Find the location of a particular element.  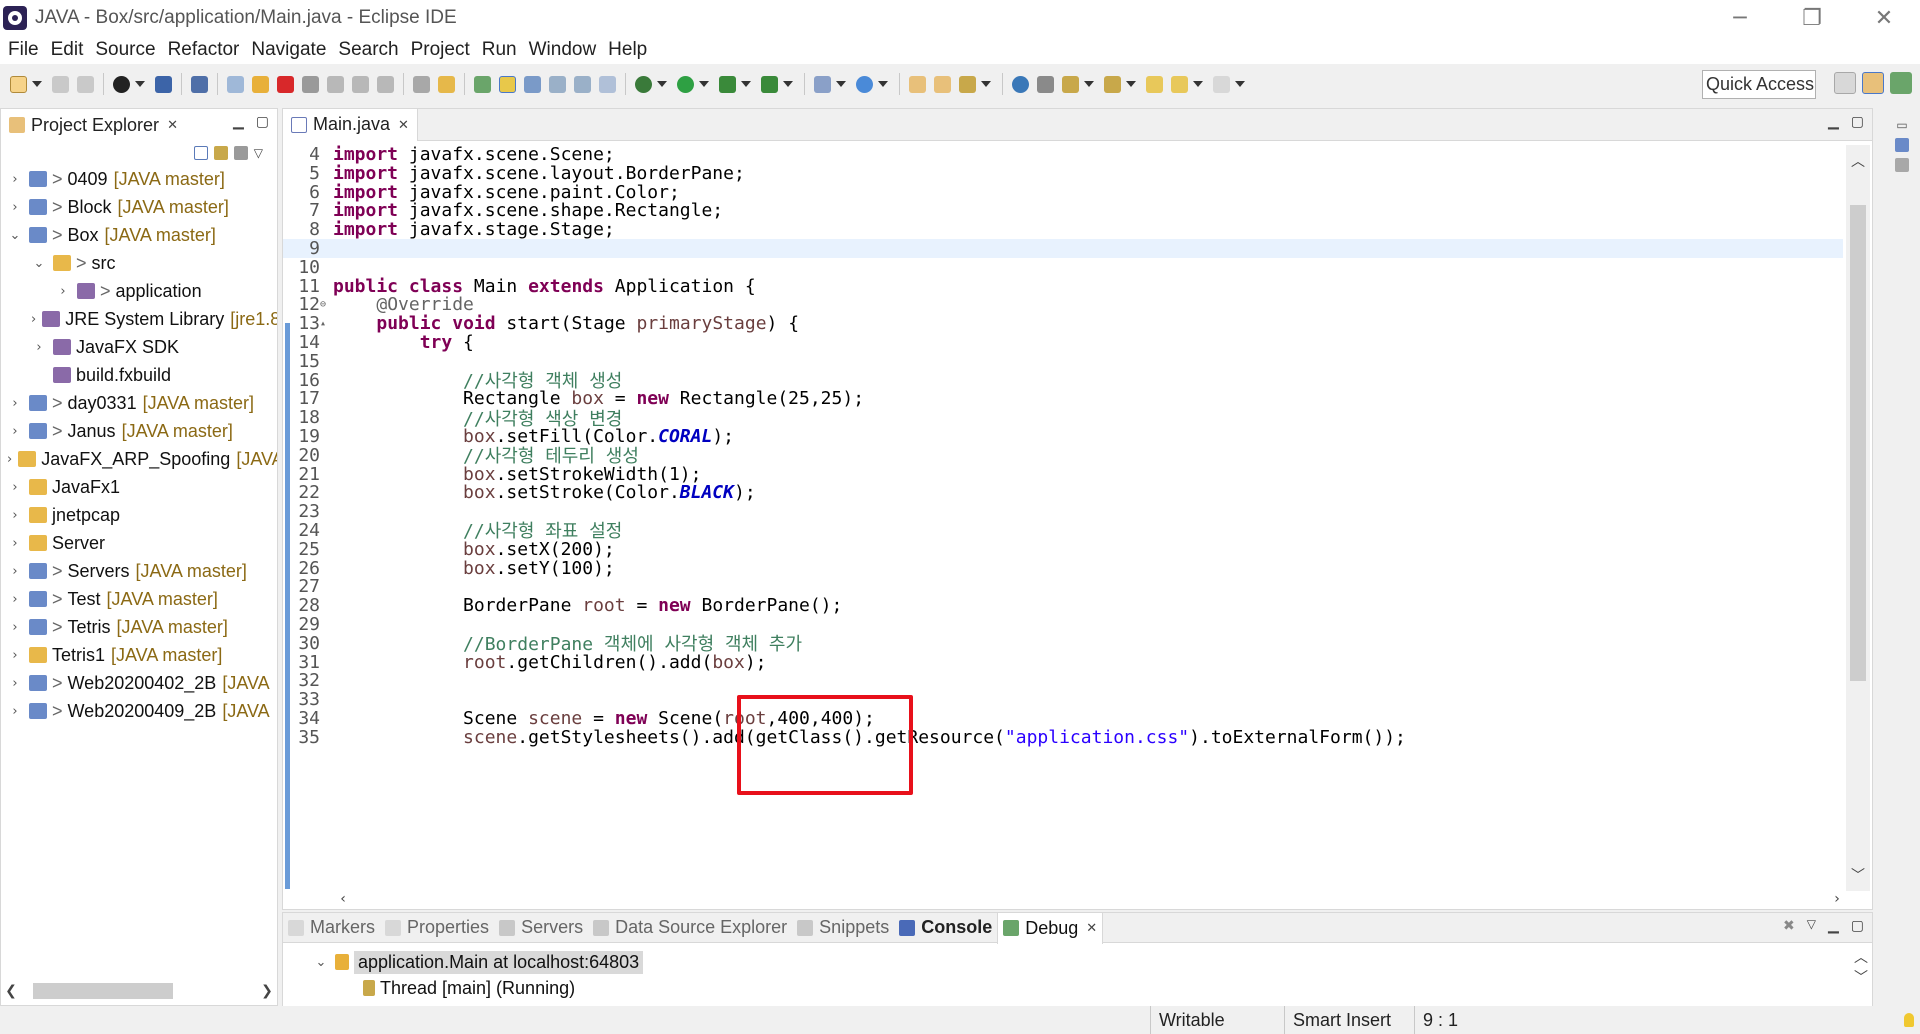

code-line: 31 root.getChildren().add(box); is located at coordinates (1063, 662).